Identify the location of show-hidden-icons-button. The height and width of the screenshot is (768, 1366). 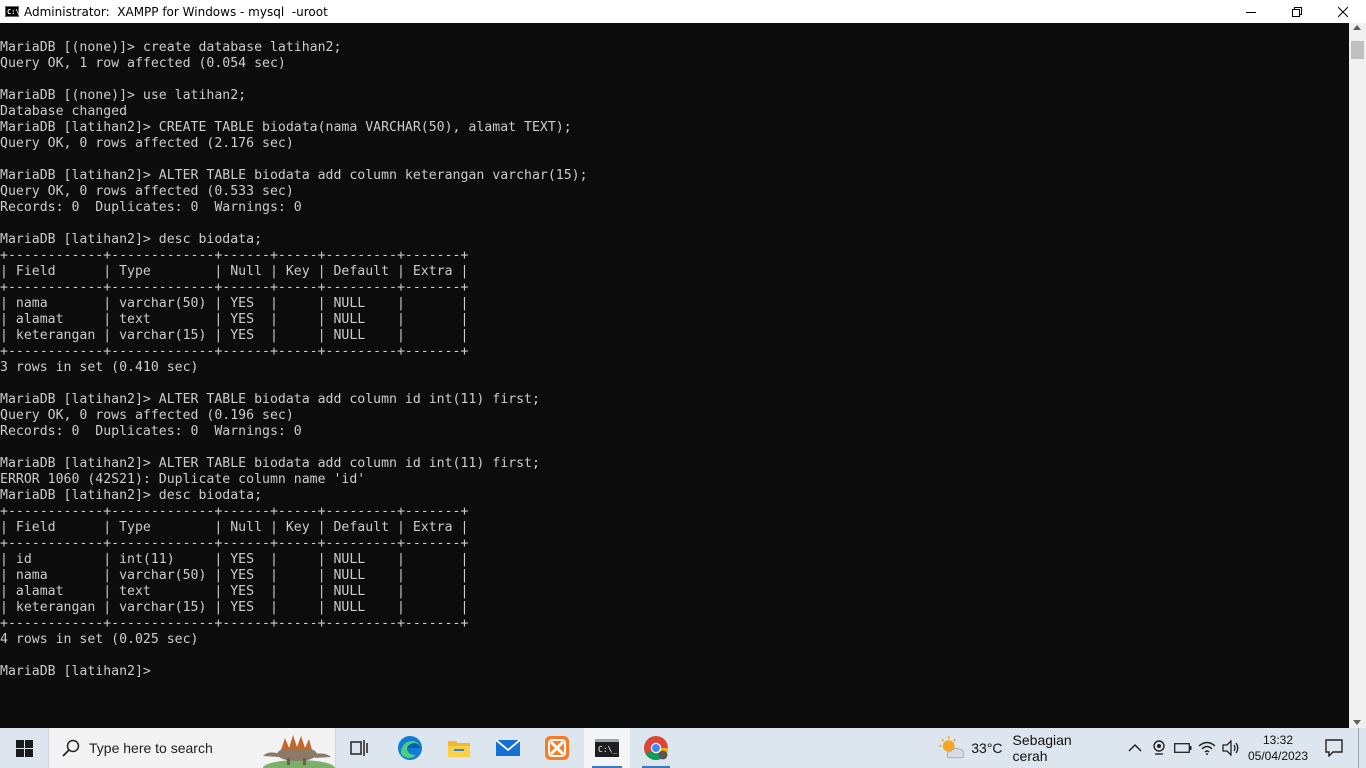
(1135, 748).